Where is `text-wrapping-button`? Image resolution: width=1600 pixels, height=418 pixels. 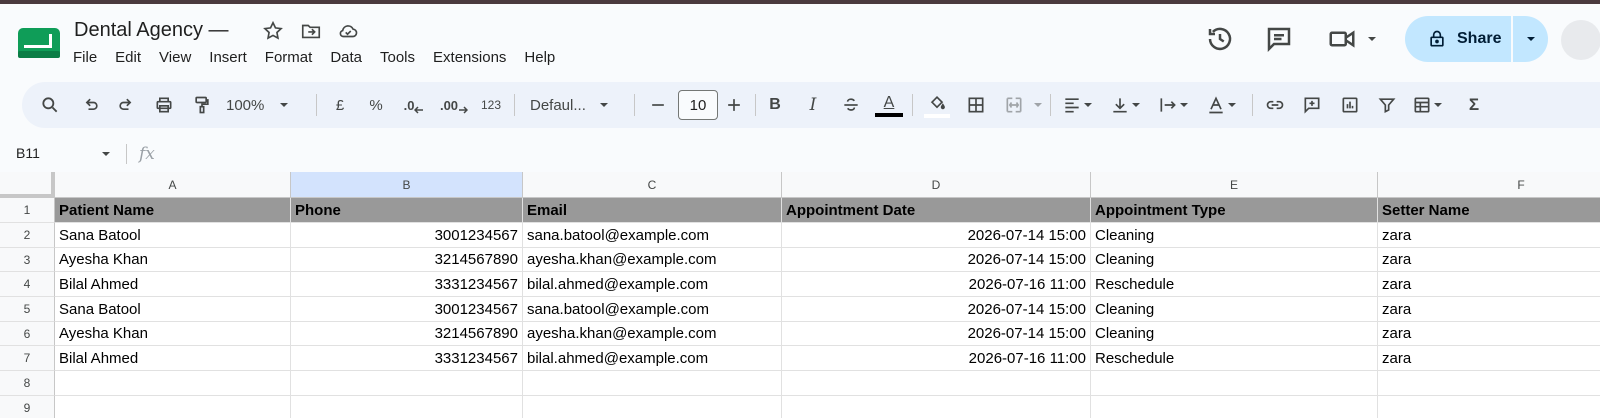
text-wrapping-button is located at coordinates (1174, 105).